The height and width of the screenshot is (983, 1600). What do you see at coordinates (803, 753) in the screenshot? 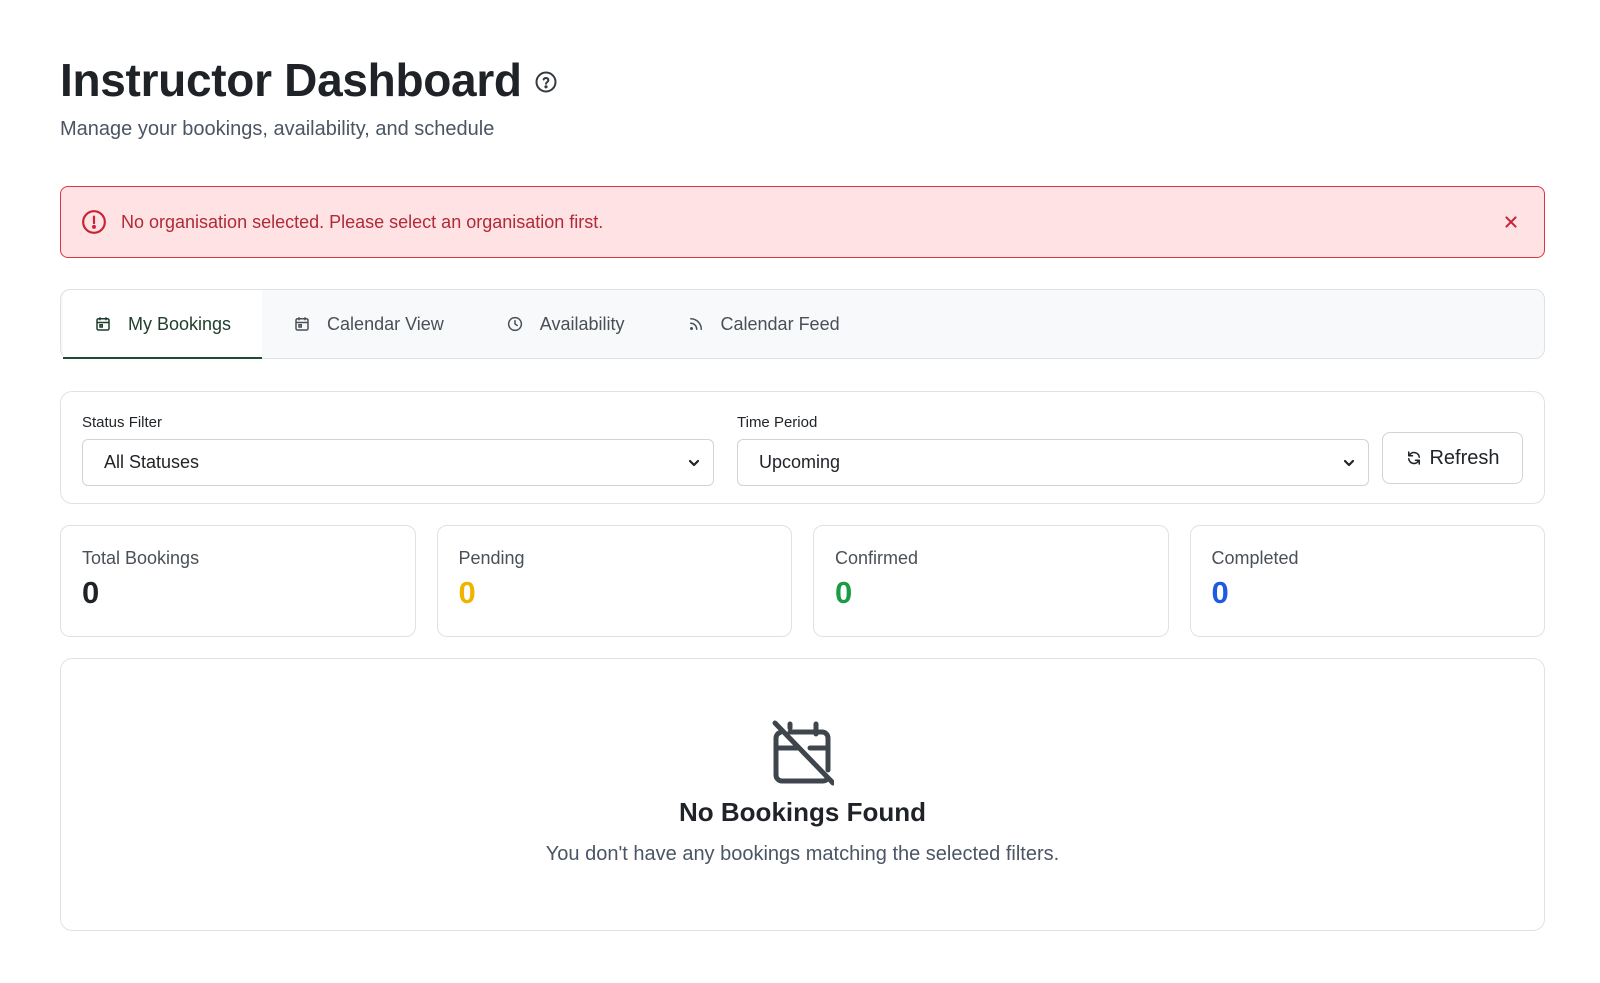
I see `calendar-off-icon` at bounding box center [803, 753].